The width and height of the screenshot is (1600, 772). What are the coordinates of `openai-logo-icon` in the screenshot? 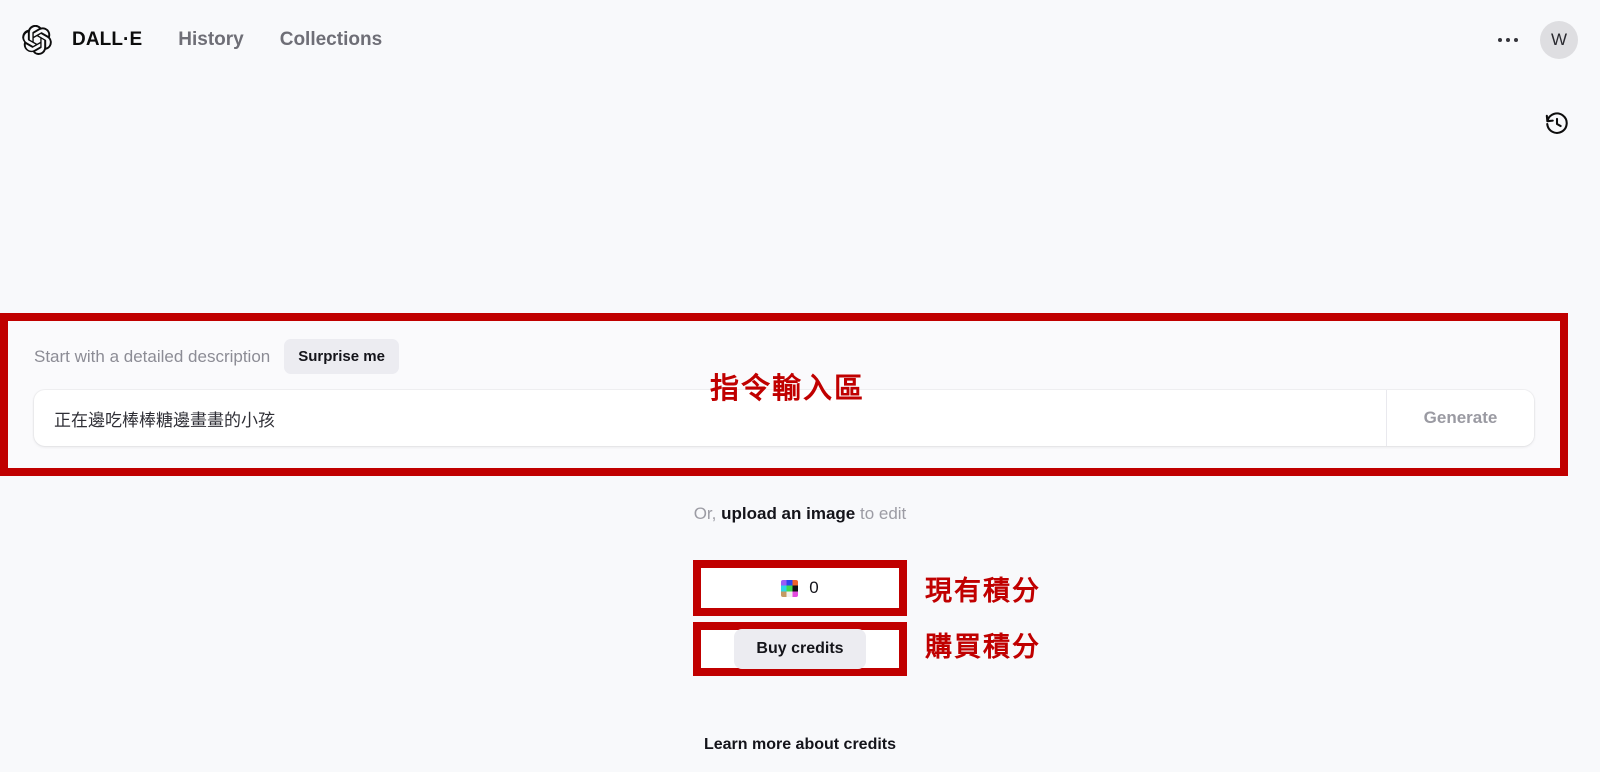 It's located at (37, 40).